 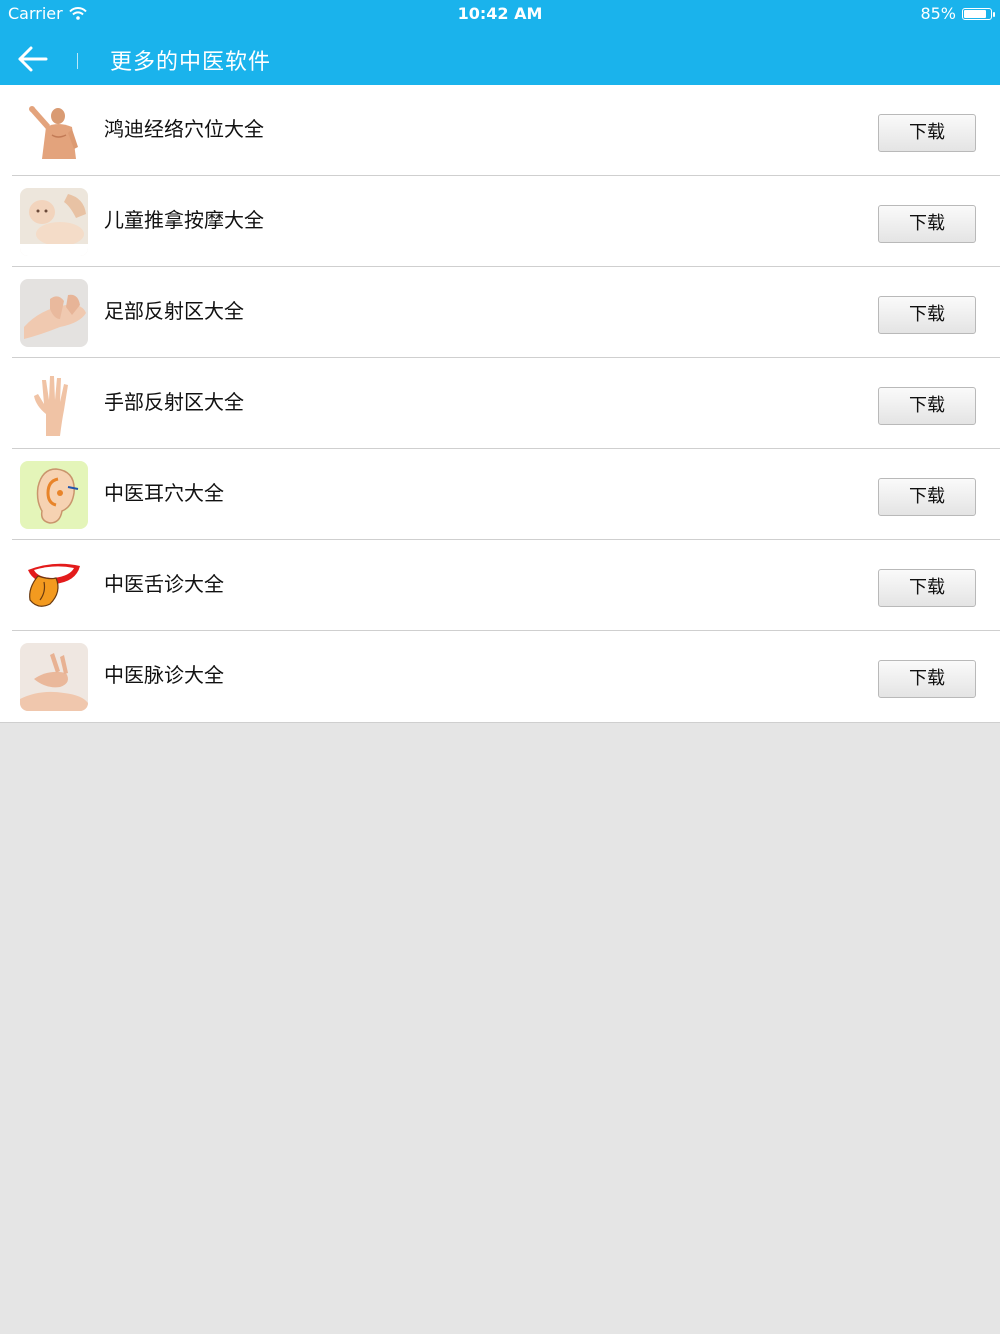 I want to click on list-item: 儿童推拿按摩大全 下载, so click(x=500, y=221).